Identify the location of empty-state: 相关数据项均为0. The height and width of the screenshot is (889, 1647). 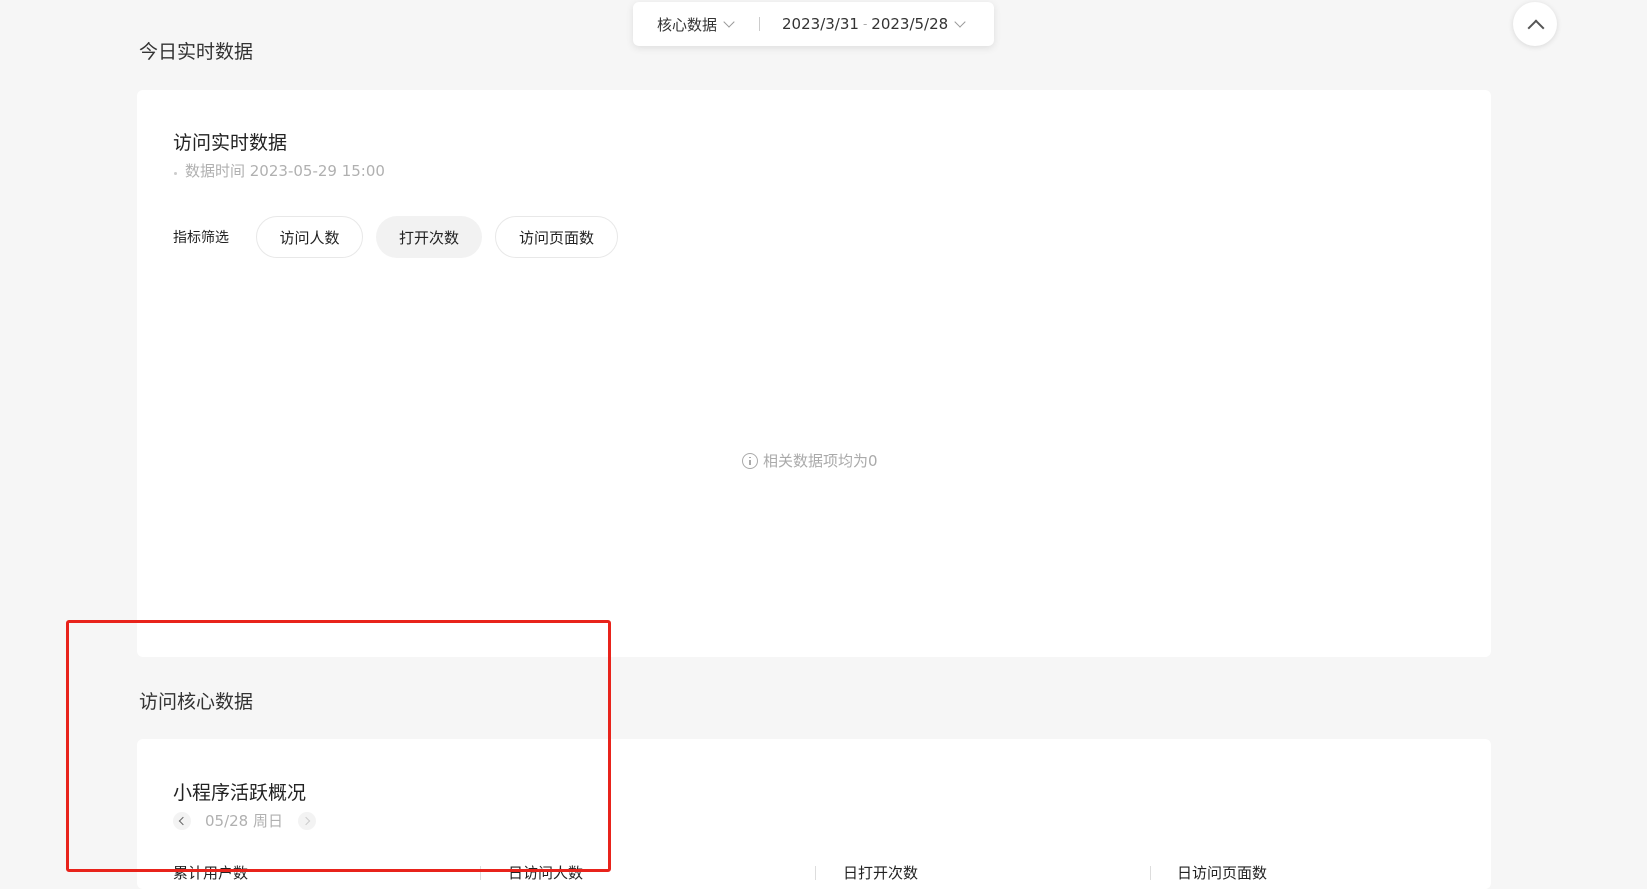
(810, 460).